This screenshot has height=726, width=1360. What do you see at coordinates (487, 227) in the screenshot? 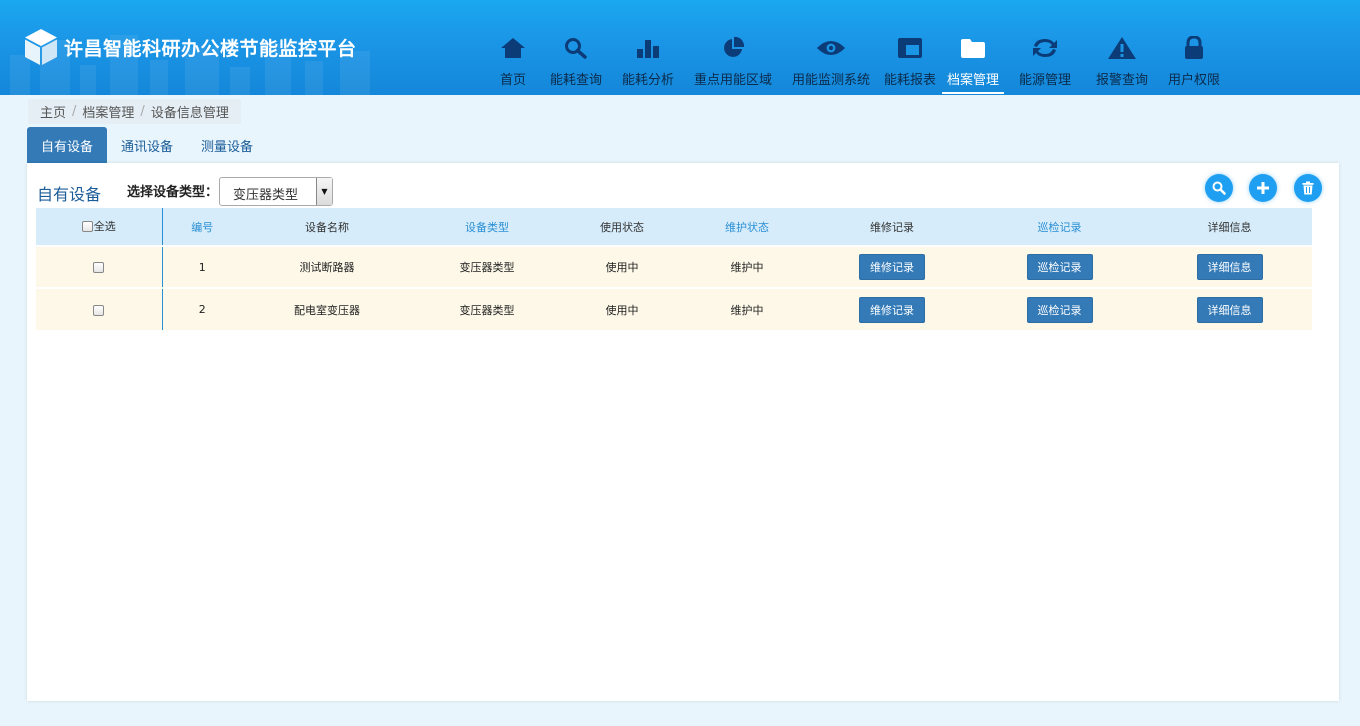
I see `col-type: 设备类型` at bounding box center [487, 227].